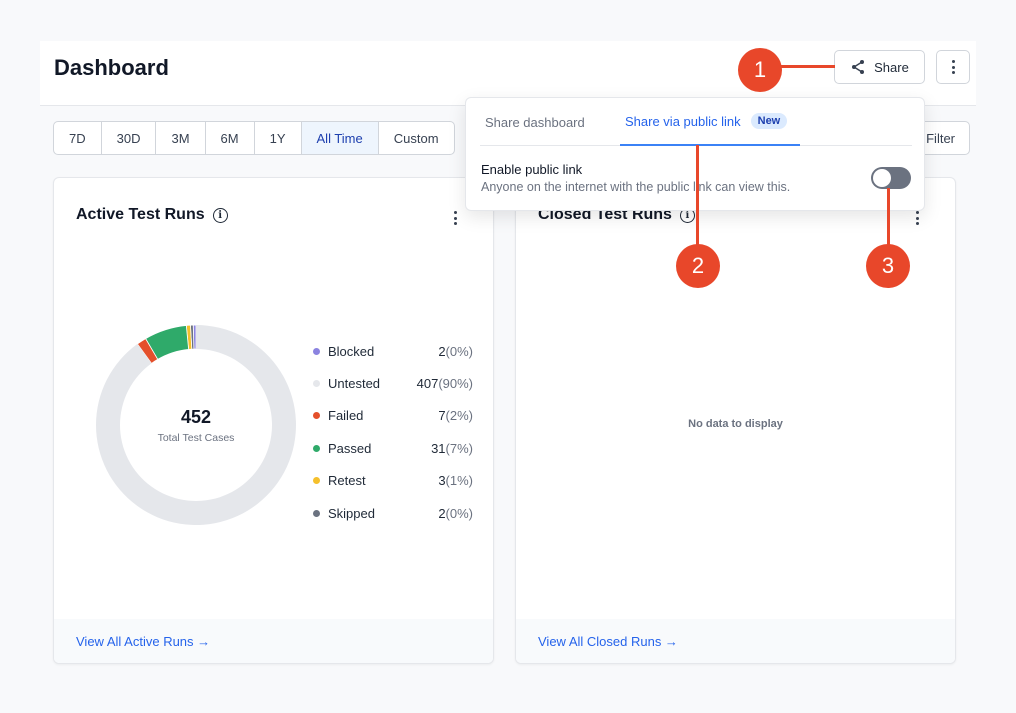 This screenshot has height=713, width=1016. I want to click on share-icon, so click(858, 67).